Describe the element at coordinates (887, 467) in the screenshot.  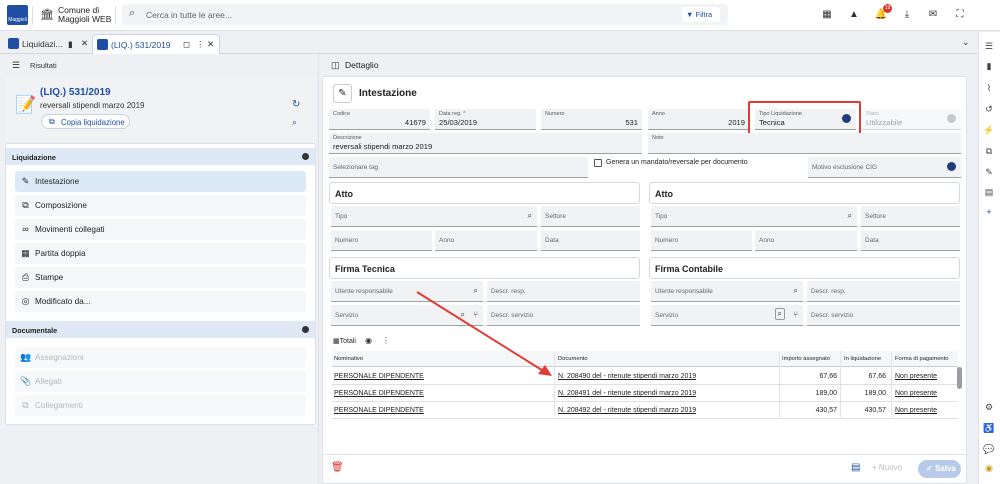
I see `new-button: + Nuovo` at that location.